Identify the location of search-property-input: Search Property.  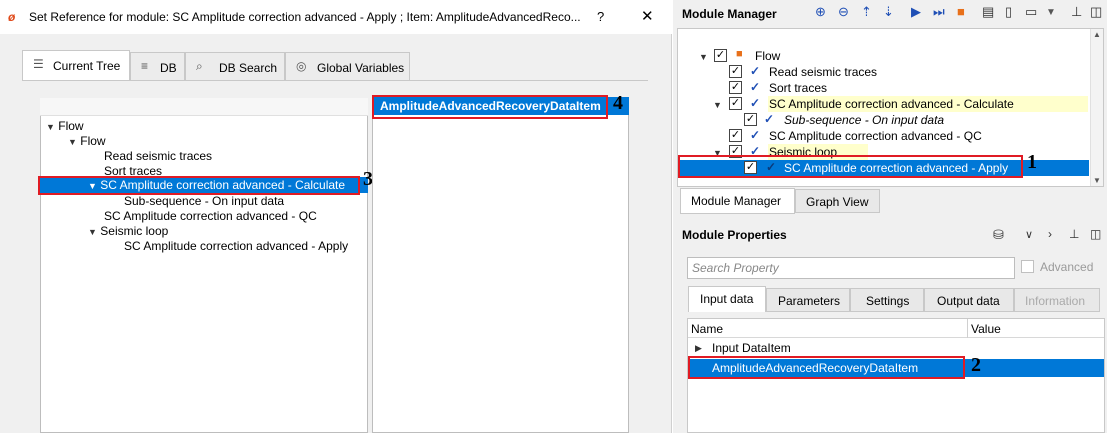
(851, 268).